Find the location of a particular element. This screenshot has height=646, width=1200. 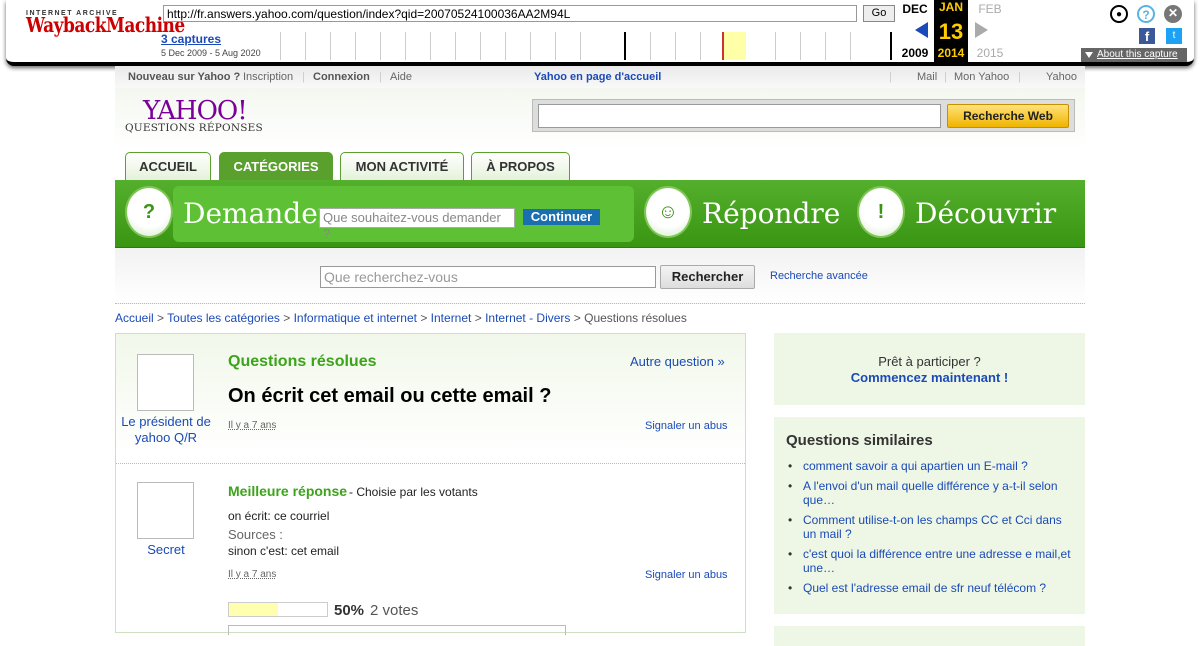

sources-label: Sources : is located at coordinates (255, 534).